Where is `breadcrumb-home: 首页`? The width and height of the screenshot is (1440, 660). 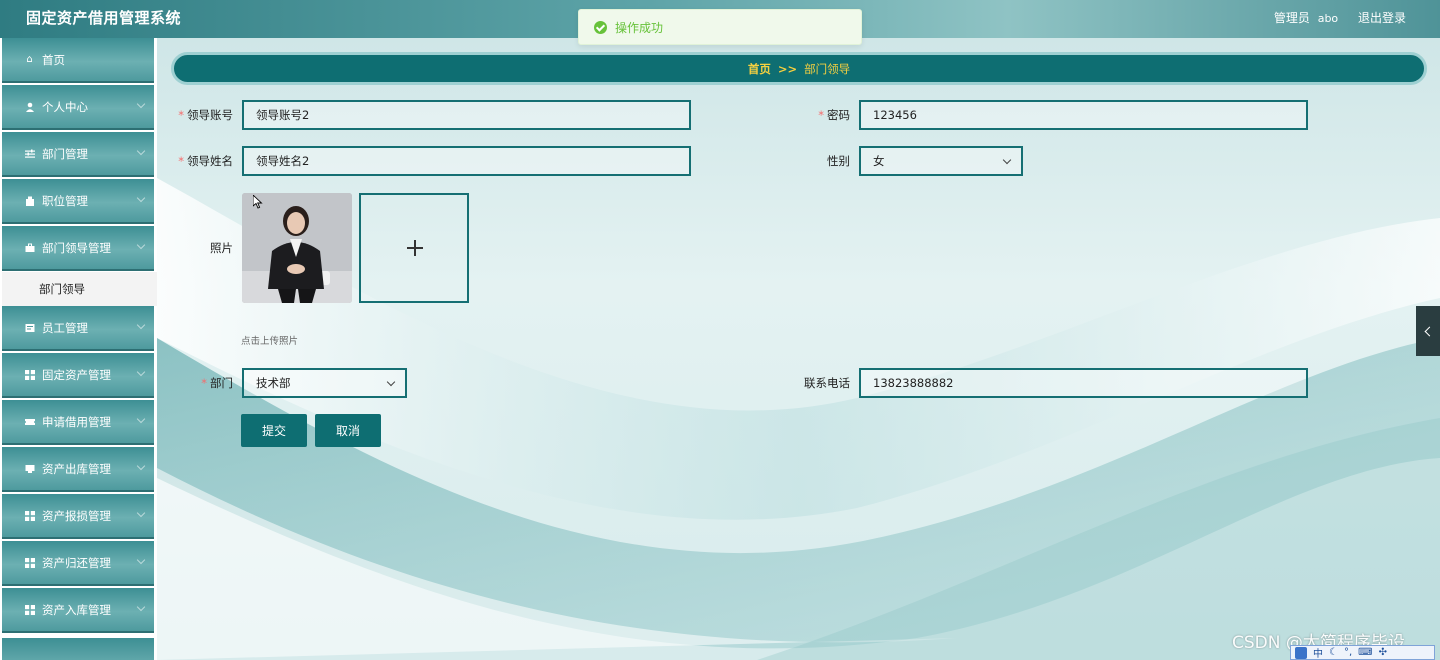 breadcrumb-home: 首页 is located at coordinates (759, 69).